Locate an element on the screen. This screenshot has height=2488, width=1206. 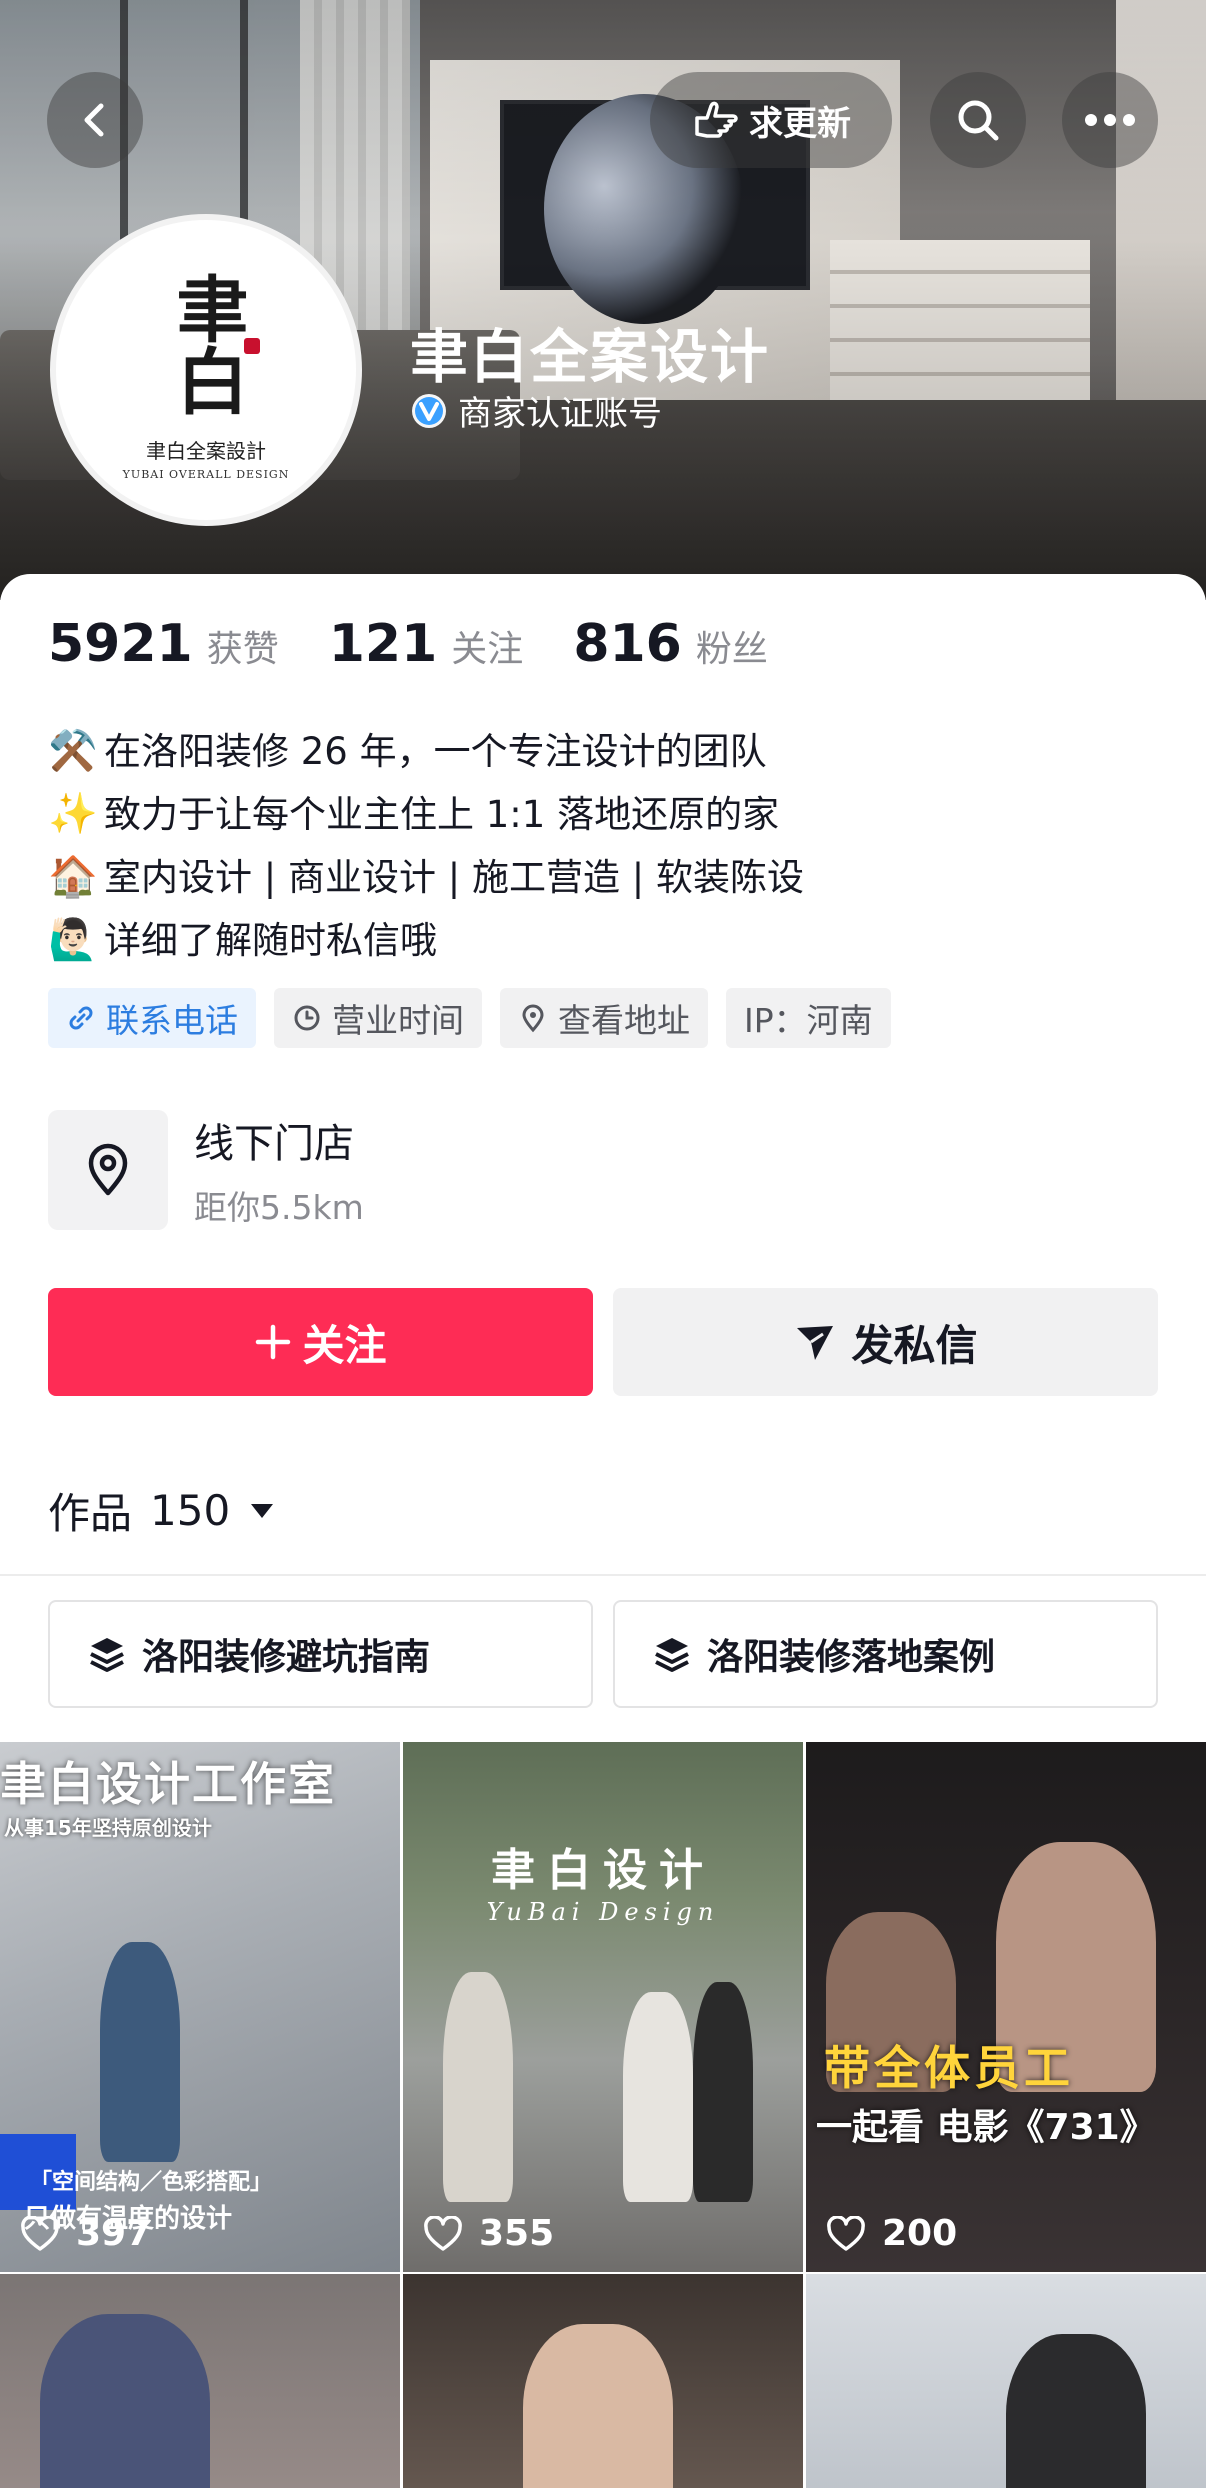
bio-line: 🙋🏻‍♂️ 详细了解随时私信哦 is located at coordinates (608, 940).